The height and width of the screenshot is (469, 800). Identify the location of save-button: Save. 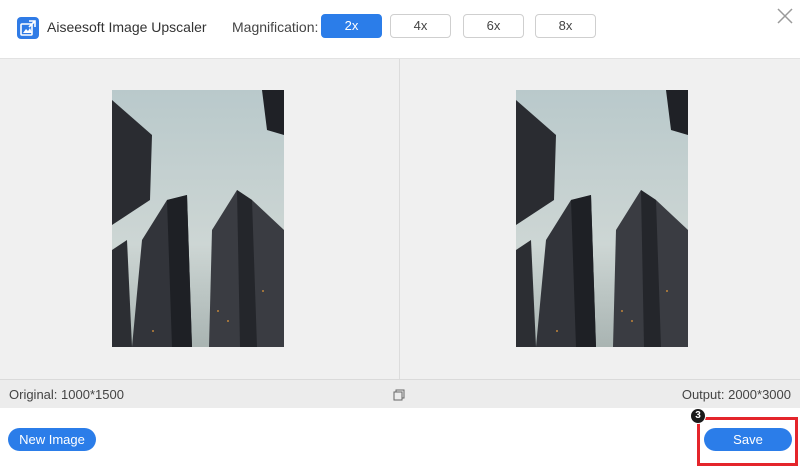
(748, 439).